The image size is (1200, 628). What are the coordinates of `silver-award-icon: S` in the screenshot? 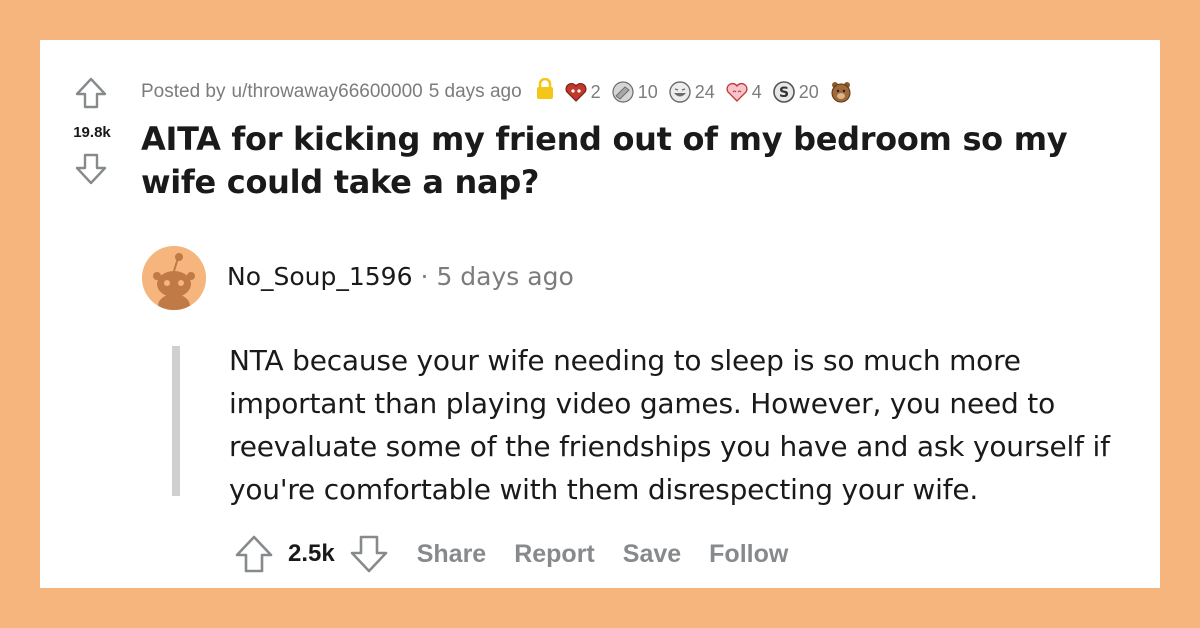 It's located at (784, 92).